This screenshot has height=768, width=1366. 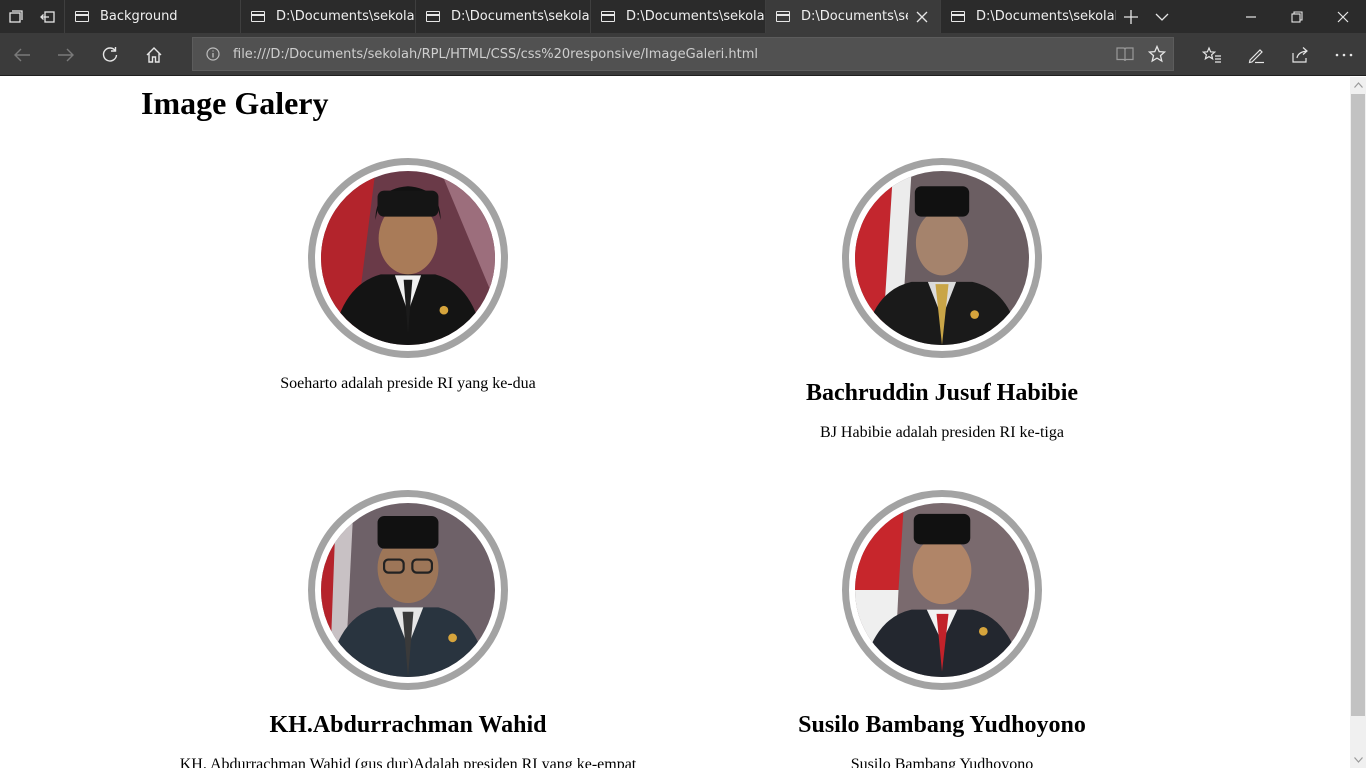 I want to click on tab-document-5: D:\Documents\sekolah\, so click(x=1028, y=16).